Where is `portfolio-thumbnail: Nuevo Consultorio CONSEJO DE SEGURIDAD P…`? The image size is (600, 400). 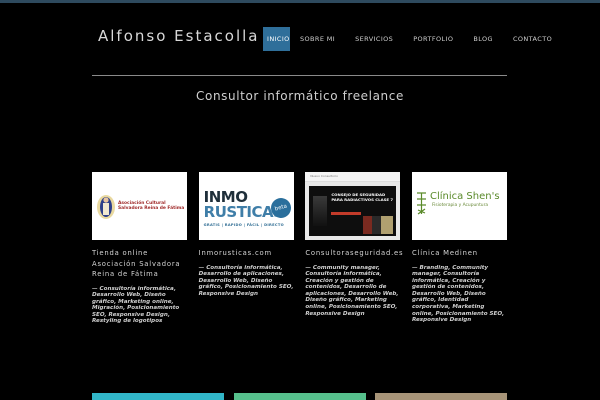
portfolio-thumbnail: Nuevo Consultorio CONSEJO DE SEGURIDAD P… is located at coordinates (353, 206).